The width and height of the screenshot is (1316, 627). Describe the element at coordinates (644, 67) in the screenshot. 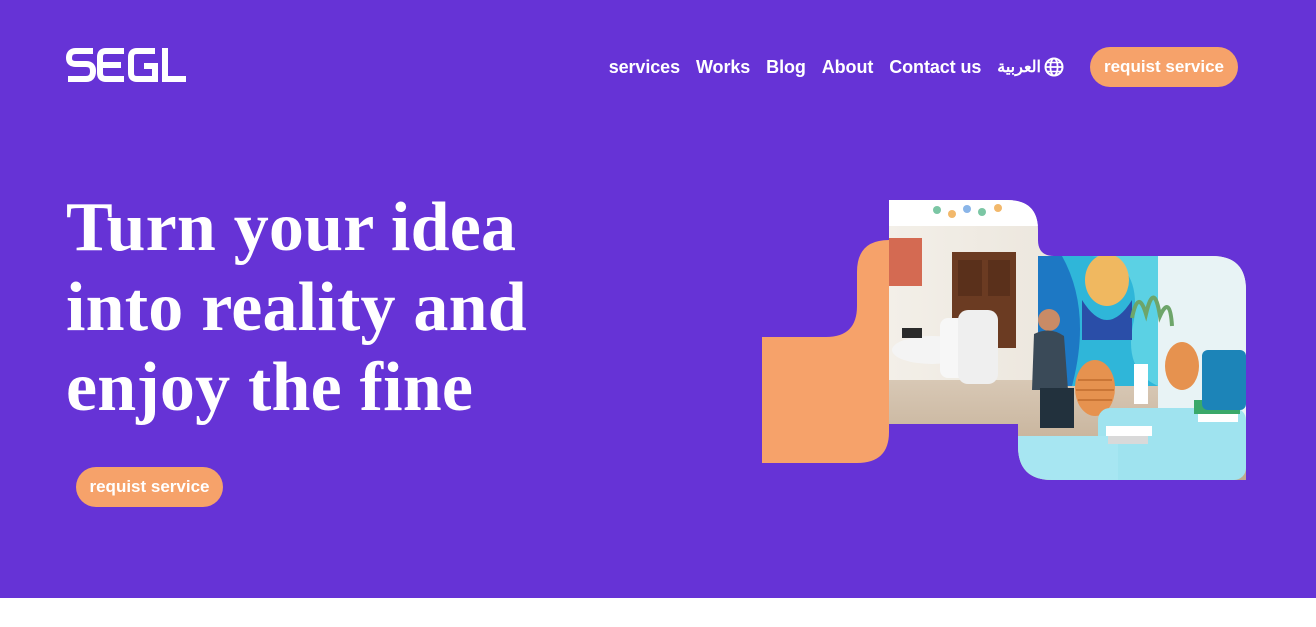

I see `nav-link-services: services` at that location.